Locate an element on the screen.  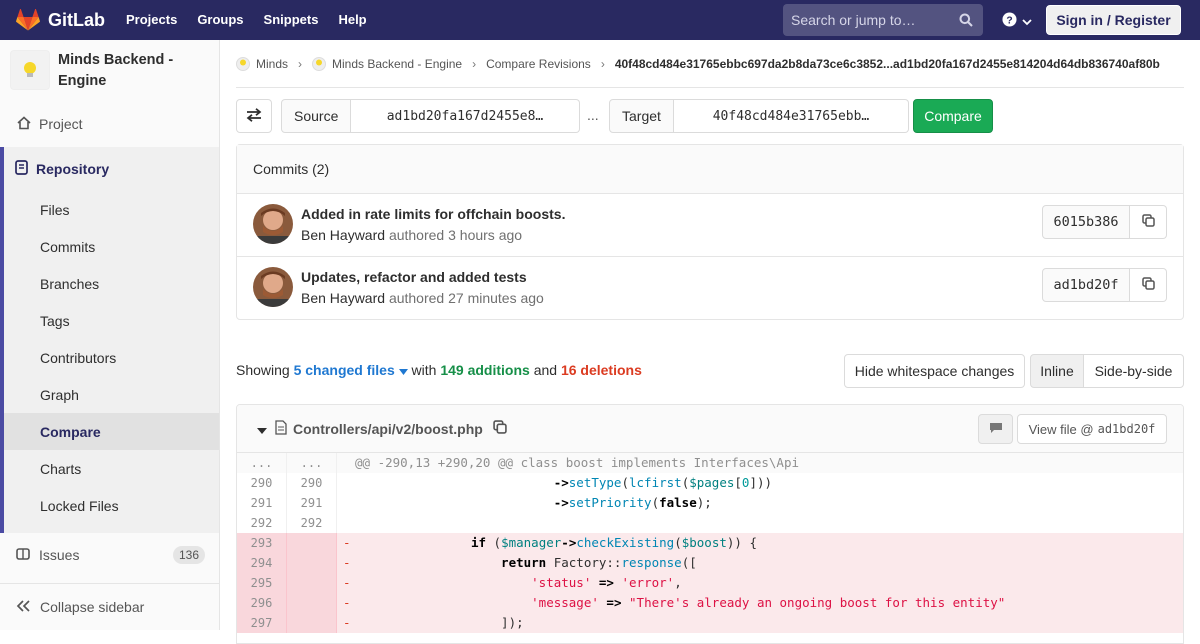
sidebar-item-label: Branches is located at coordinates (70, 283).